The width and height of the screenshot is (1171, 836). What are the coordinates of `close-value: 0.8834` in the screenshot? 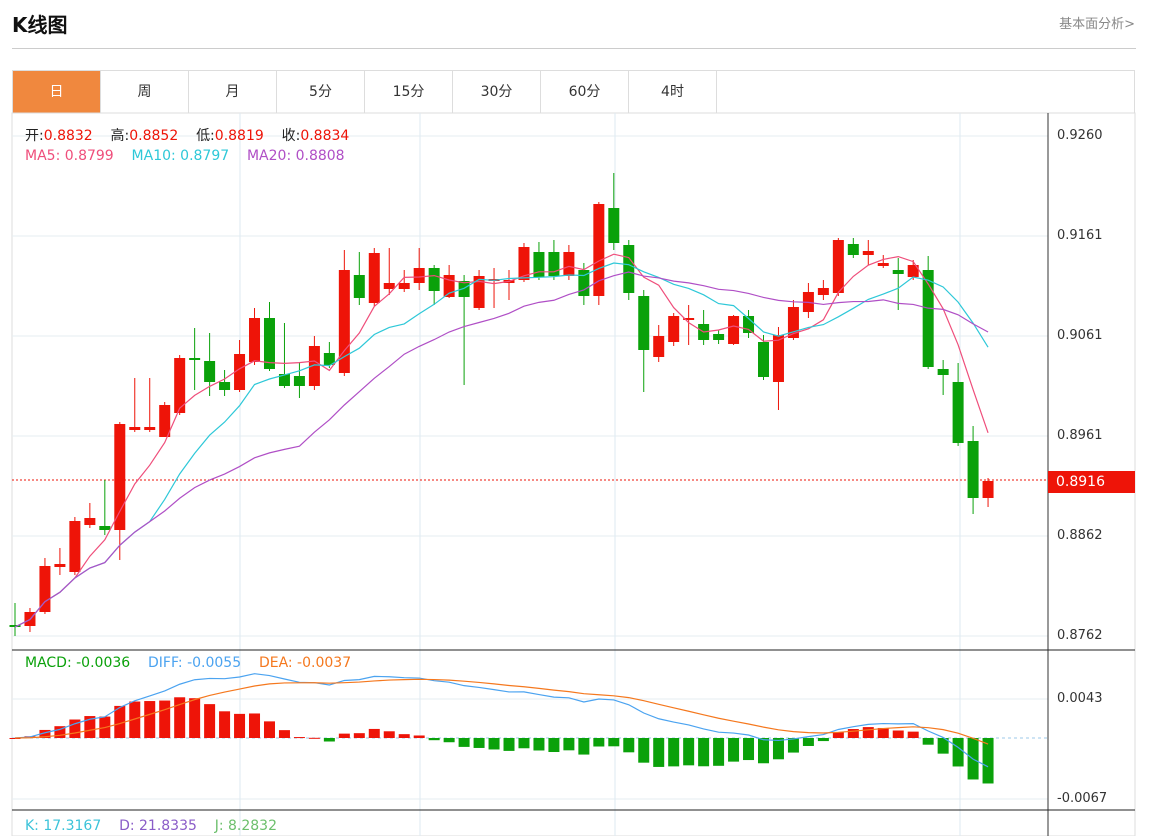 It's located at (325, 136).